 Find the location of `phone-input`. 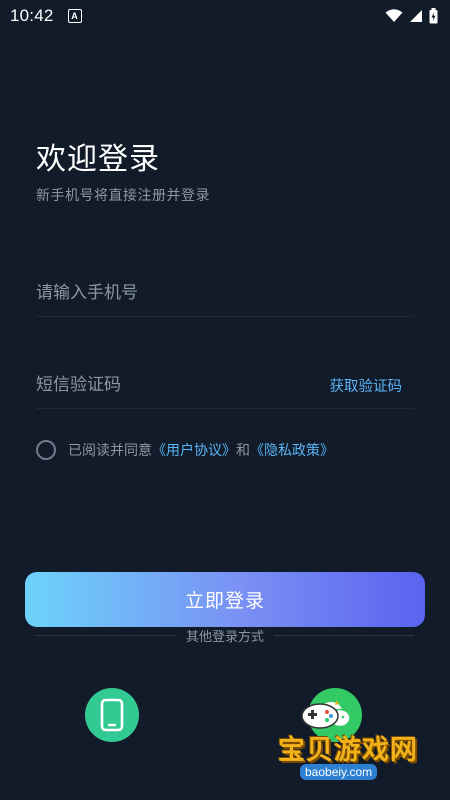

phone-input is located at coordinates (156, 293).